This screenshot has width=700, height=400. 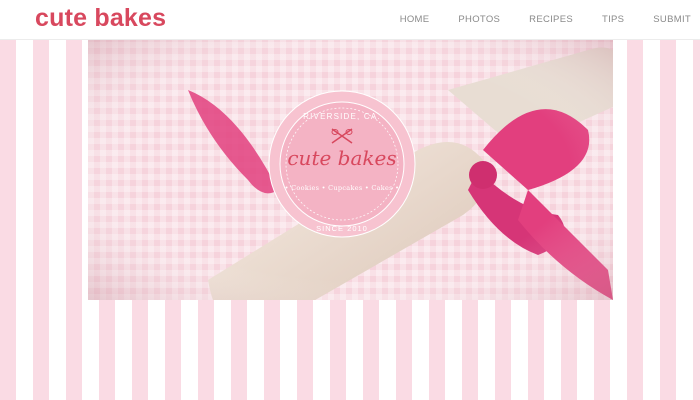 What do you see at coordinates (613, 19) in the screenshot?
I see `nav-tips-link: TIPS` at bounding box center [613, 19].